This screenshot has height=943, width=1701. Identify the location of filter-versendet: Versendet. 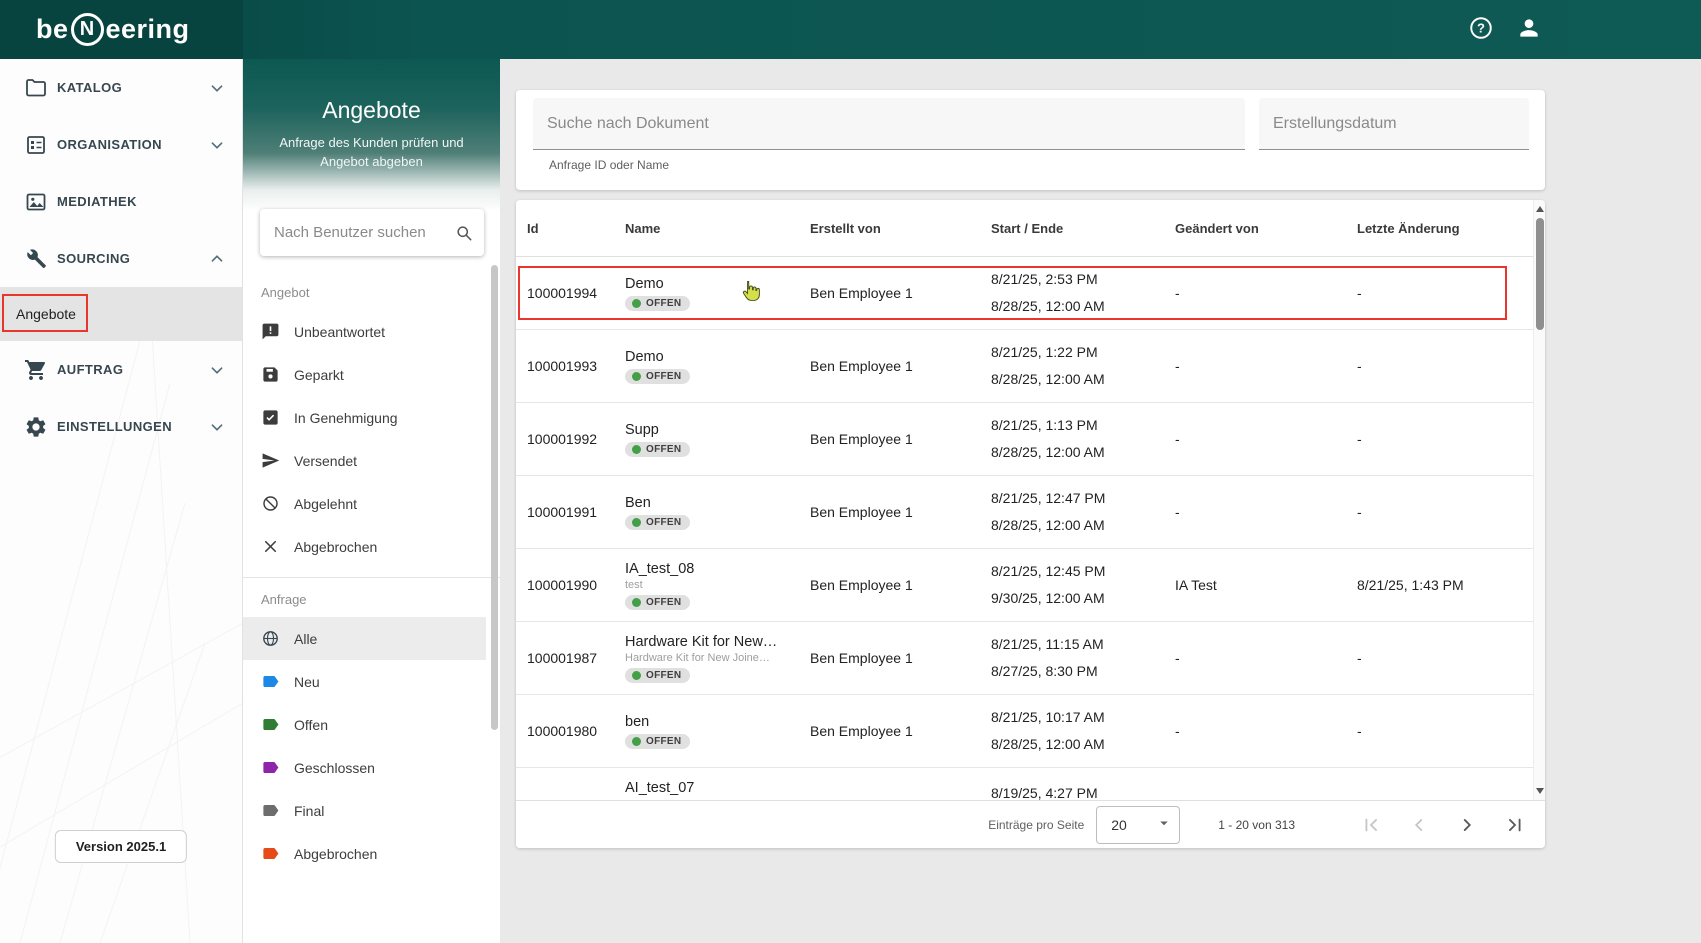
(364, 460).